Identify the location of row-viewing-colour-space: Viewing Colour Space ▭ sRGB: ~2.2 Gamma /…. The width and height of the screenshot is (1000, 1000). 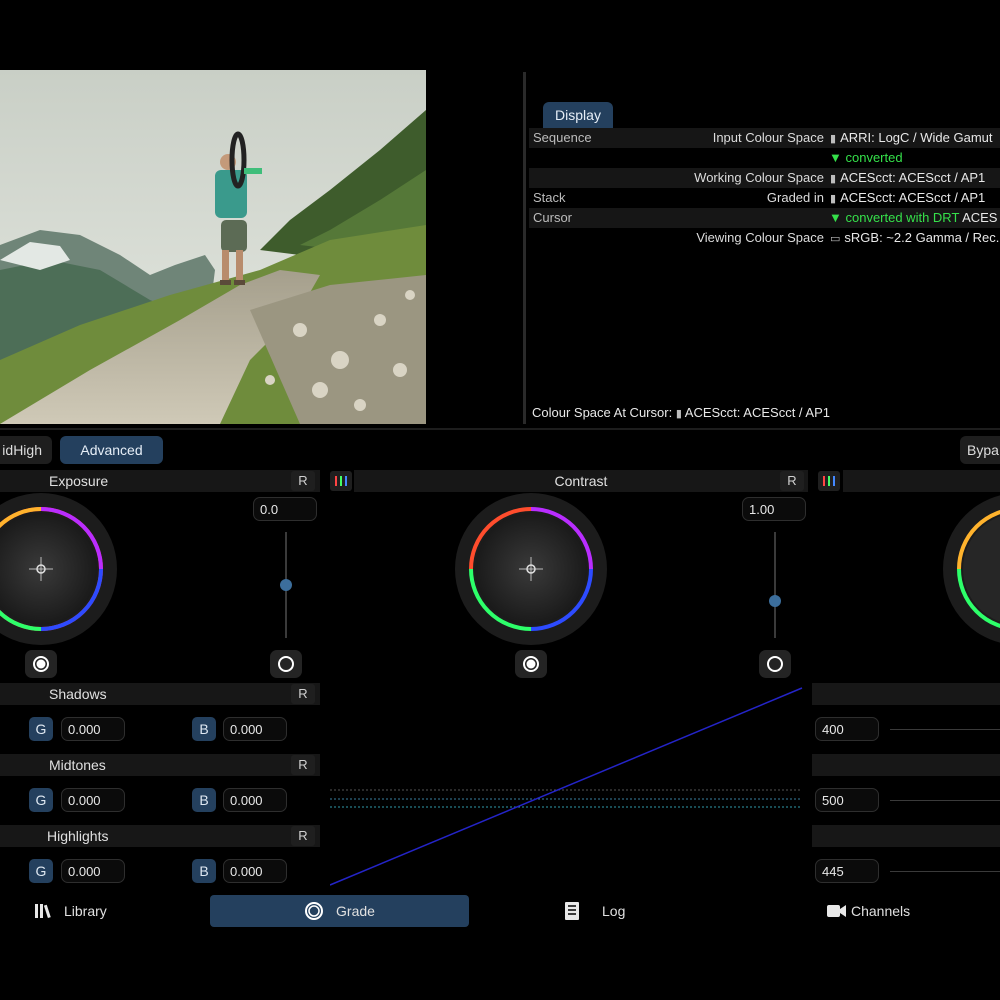
(764, 238).